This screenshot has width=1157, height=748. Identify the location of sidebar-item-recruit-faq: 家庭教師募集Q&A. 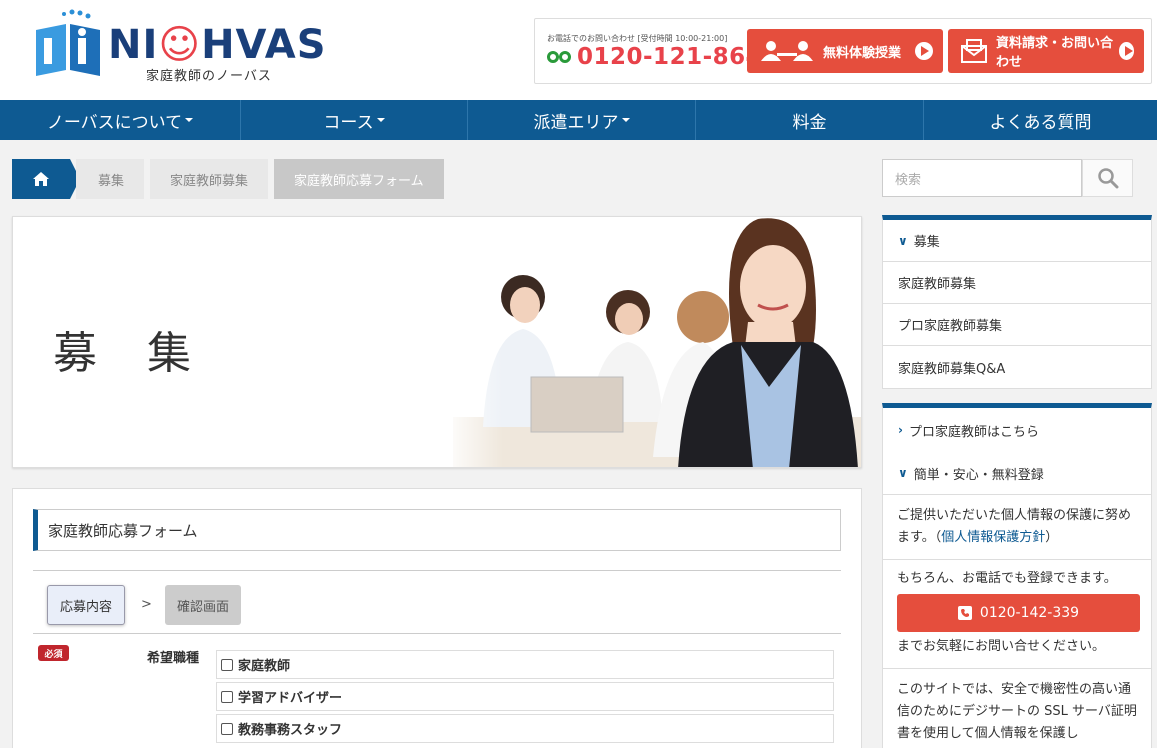
(1017, 367).